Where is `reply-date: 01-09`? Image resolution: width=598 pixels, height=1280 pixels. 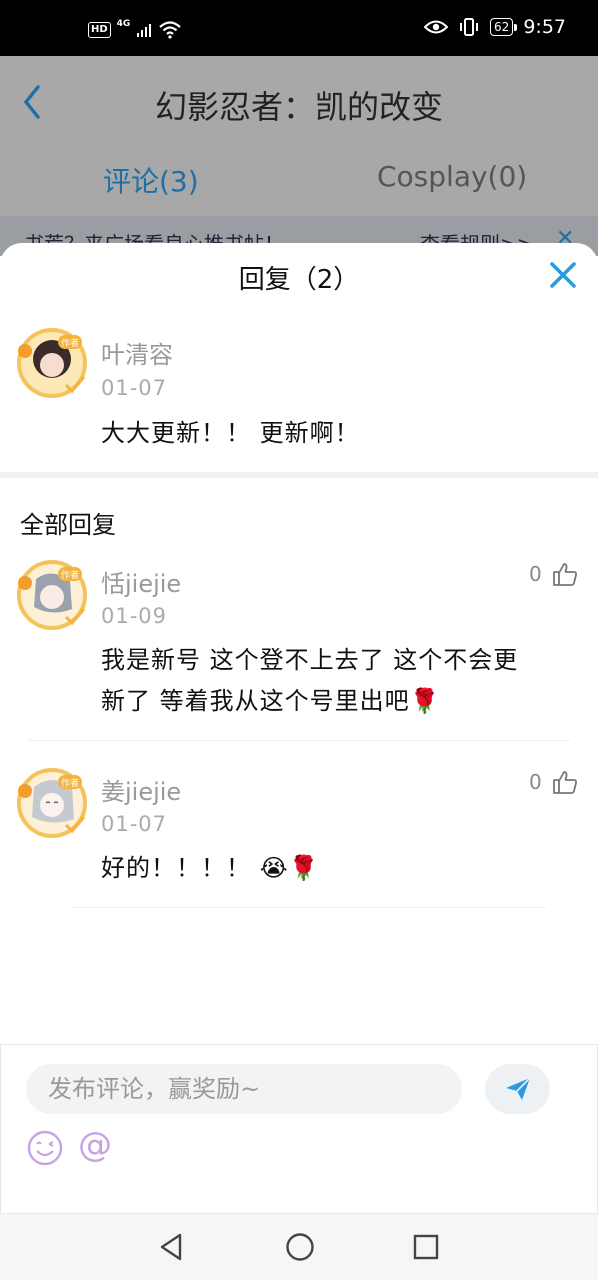
reply-date: 01-09 is located at coordinates (134, 616).